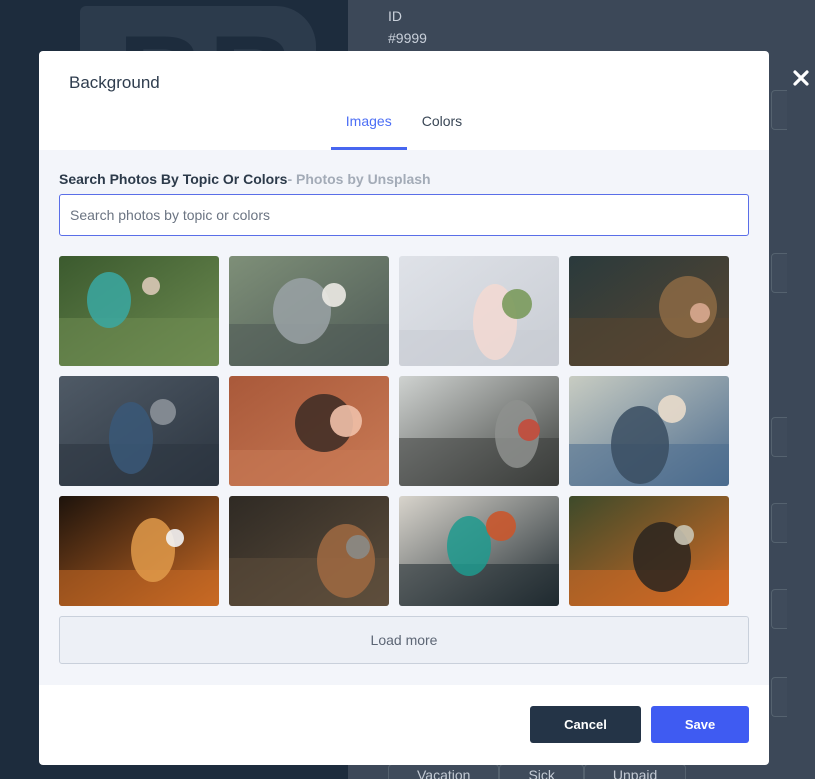  I want to click on save-button: Save, so click(700, 724).